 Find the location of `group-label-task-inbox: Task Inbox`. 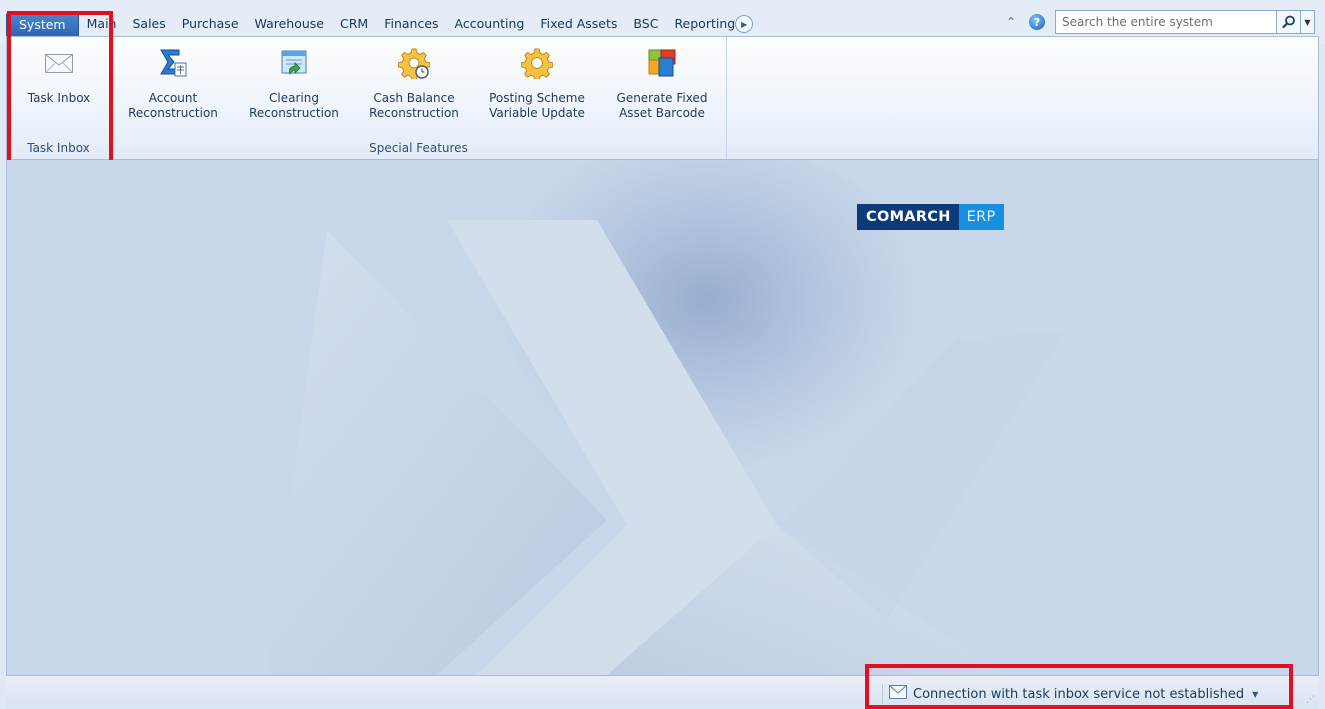

group-label-task-inbox: Task Inbox is located at coordinates (58, 148).